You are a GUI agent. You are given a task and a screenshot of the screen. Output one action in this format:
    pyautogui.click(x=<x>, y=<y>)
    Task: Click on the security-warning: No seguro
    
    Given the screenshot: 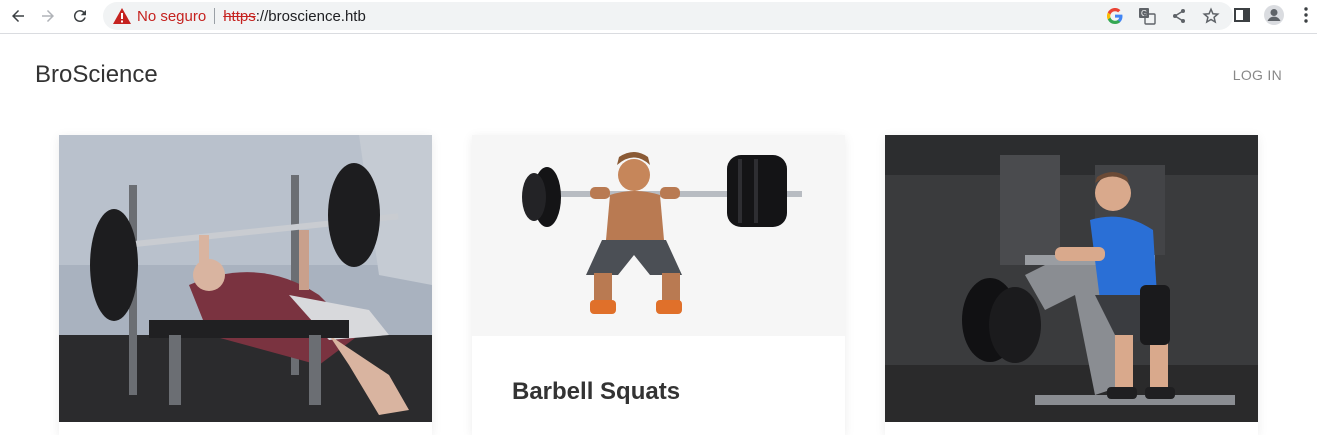 What is the action you would take?
    pyautogui.click(x=159, y=16)
    